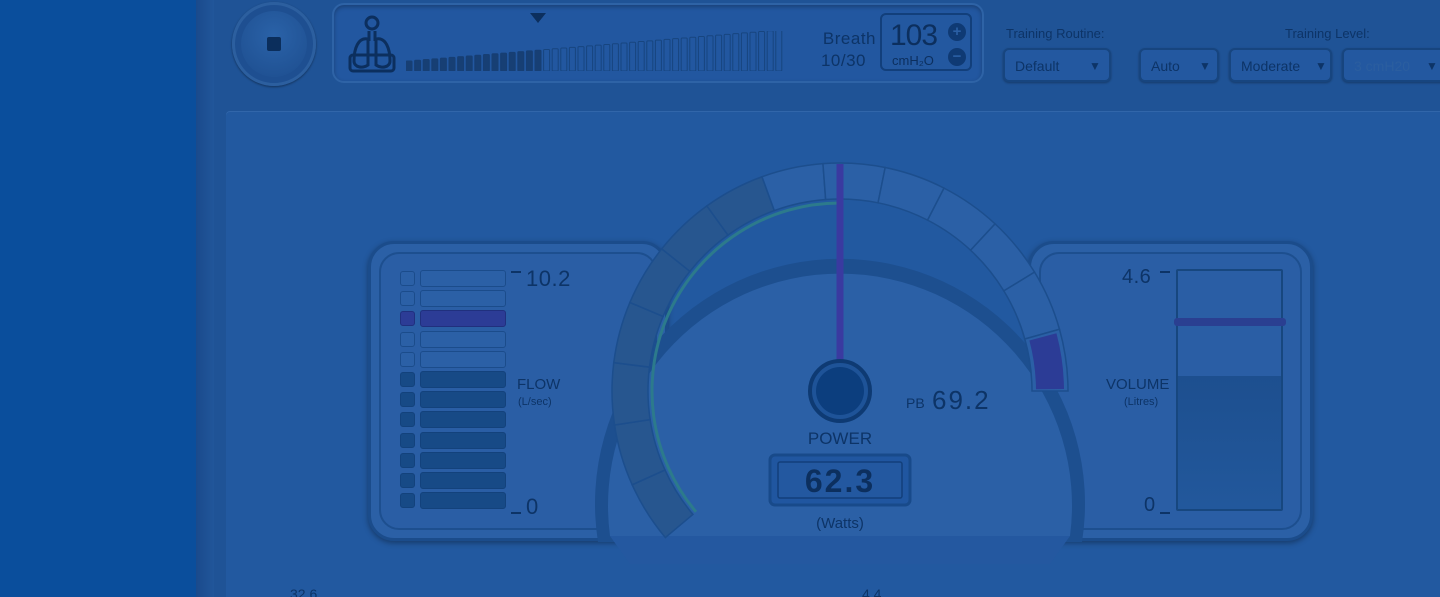 The image size is (1440, 597). What do you see at coordinates (1165, 272) in the screenshot?
I see `volume-max-tick` at bounding box center [1165, 272].